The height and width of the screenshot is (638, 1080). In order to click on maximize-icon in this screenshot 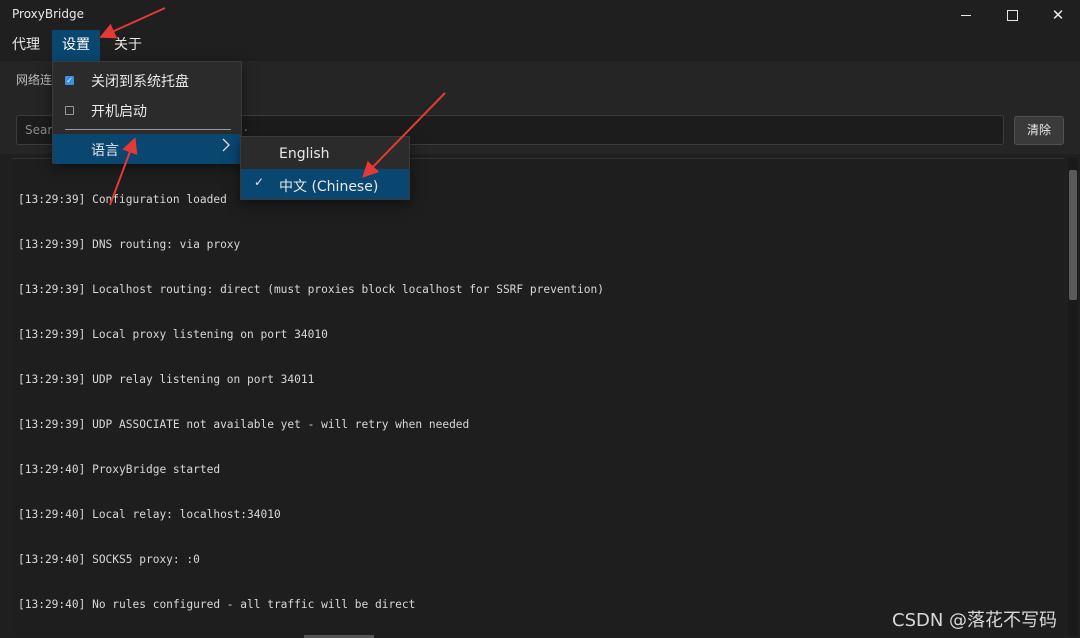, I will do `click(1012, 15)`.